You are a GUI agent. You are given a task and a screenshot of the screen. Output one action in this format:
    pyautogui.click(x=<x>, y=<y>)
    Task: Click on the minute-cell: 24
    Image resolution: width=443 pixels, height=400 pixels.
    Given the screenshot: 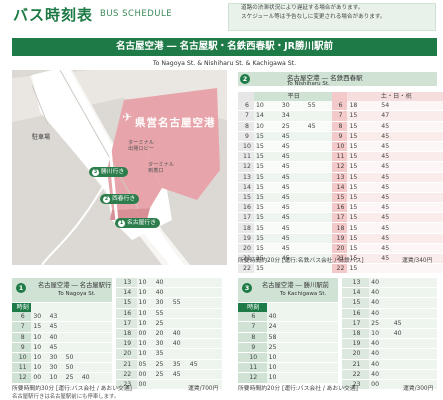 What is the action you would take?
    pyautogui.click(x=278, y=327)
    